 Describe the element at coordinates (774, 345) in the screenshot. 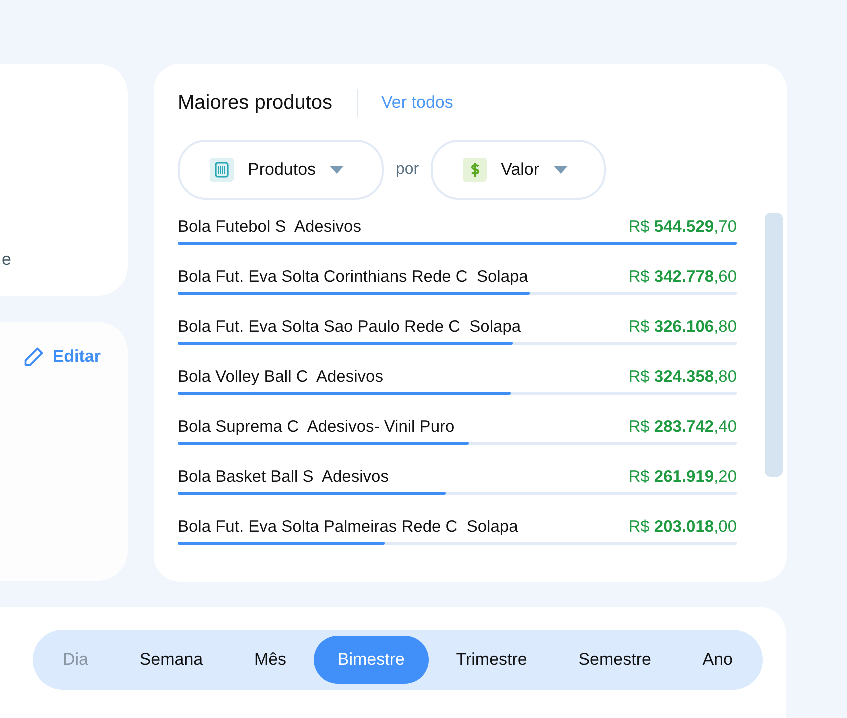

I see `scrollbar-thumb` at that location.